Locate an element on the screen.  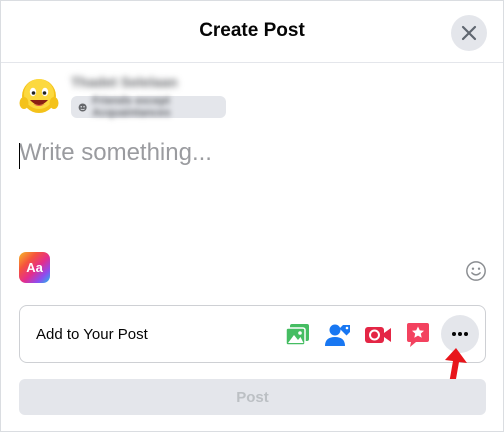
globe-icon is located at coordinates (82, 107).